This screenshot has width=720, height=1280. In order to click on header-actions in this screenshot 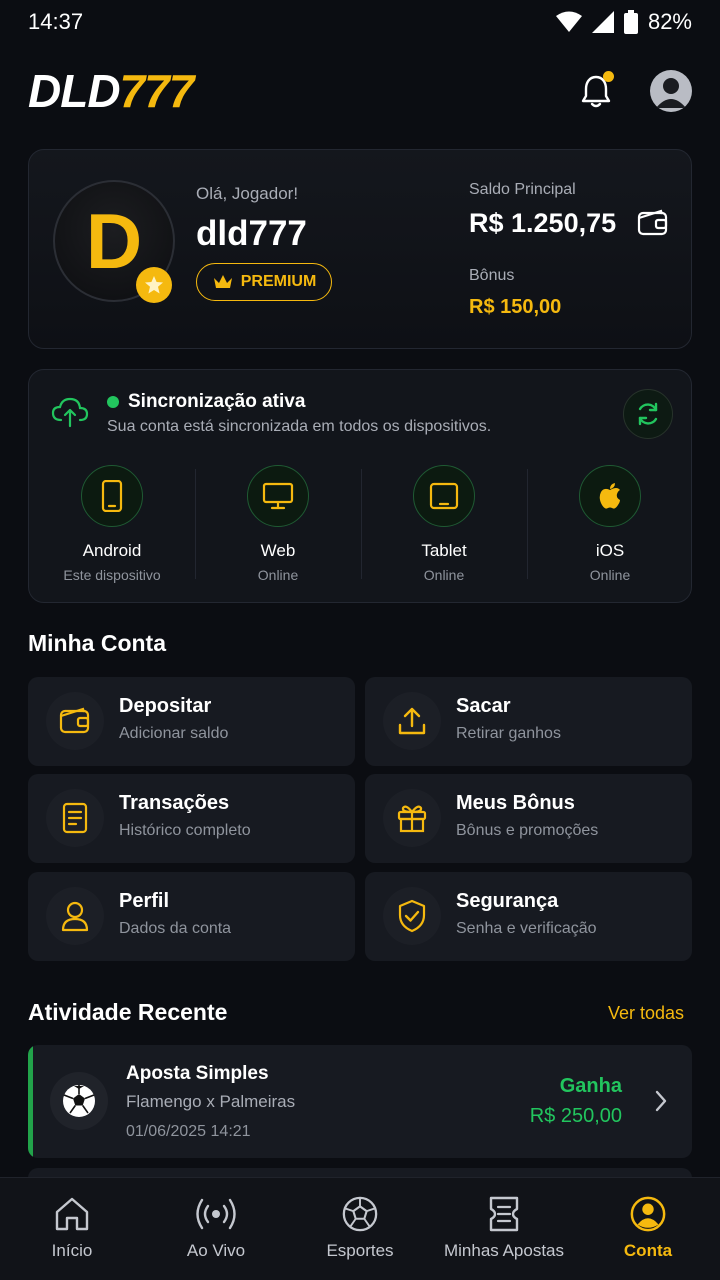, I will do `click(634, 91)`.